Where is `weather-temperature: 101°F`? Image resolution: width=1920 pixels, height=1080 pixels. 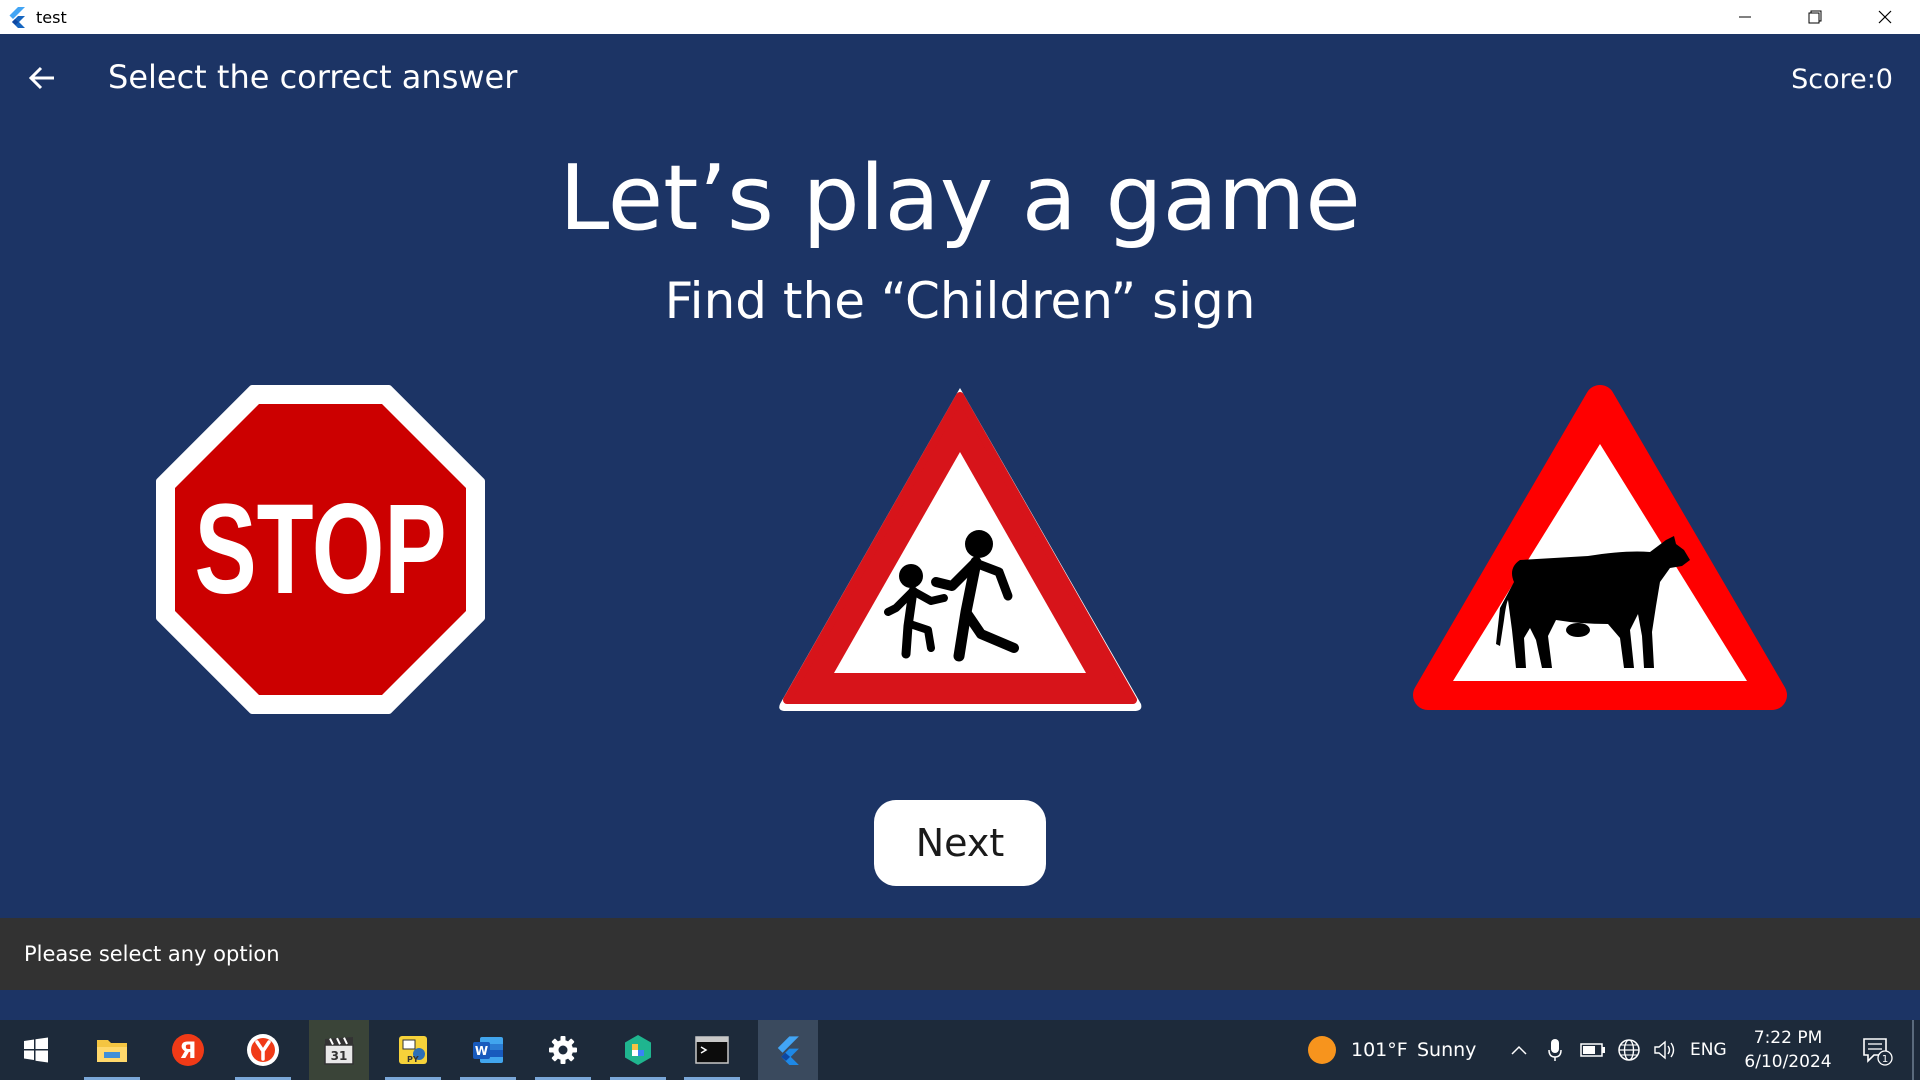 weather-temperature: 101°F is located at coordinates (1379, 1050).